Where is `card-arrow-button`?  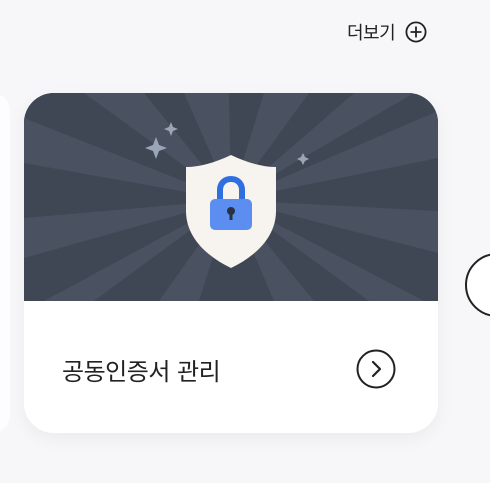 card-arrow-button is located at coordinates (376, 369).